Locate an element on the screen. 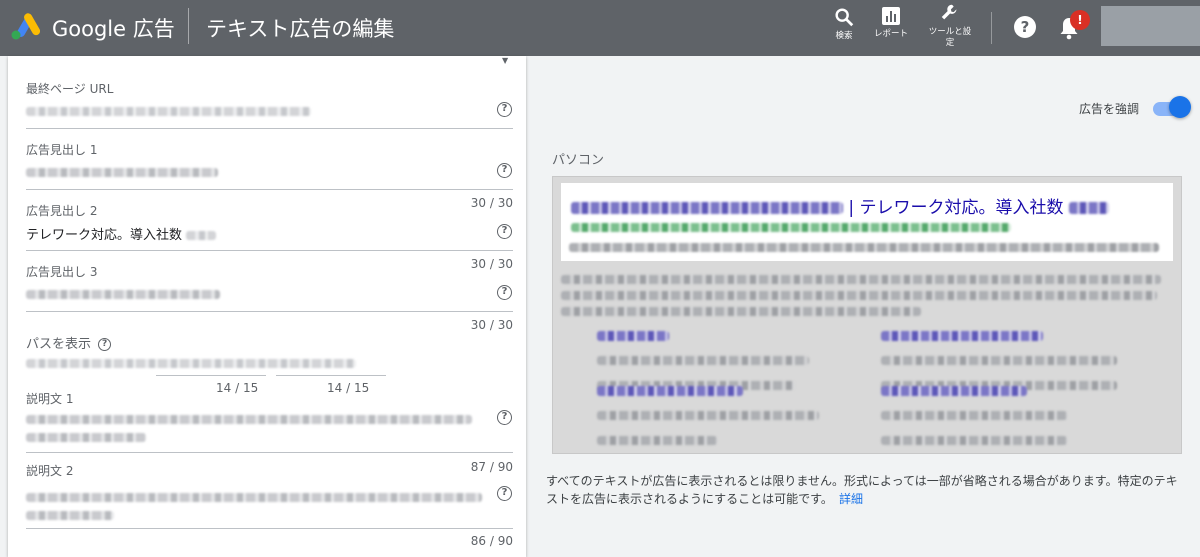 The image size is (1200, 557). description-2-value-line2 is located at coordinates (70, 515).